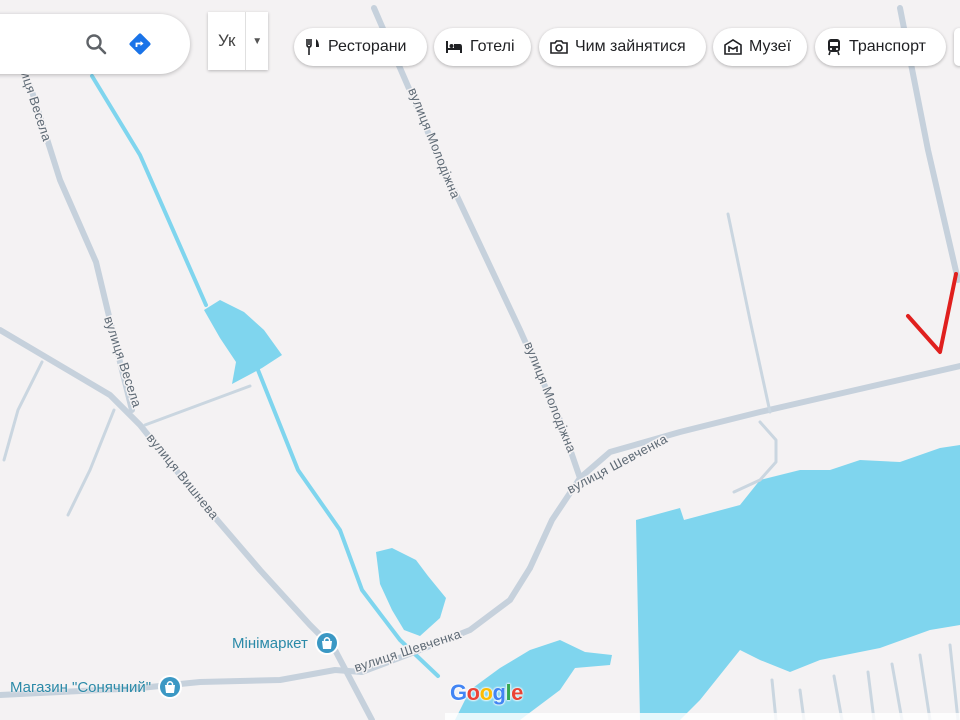  Describe the element at coordinates (367, 46) in the screenshot. I see `chip-restaurants-label: Ресторани` at that location.